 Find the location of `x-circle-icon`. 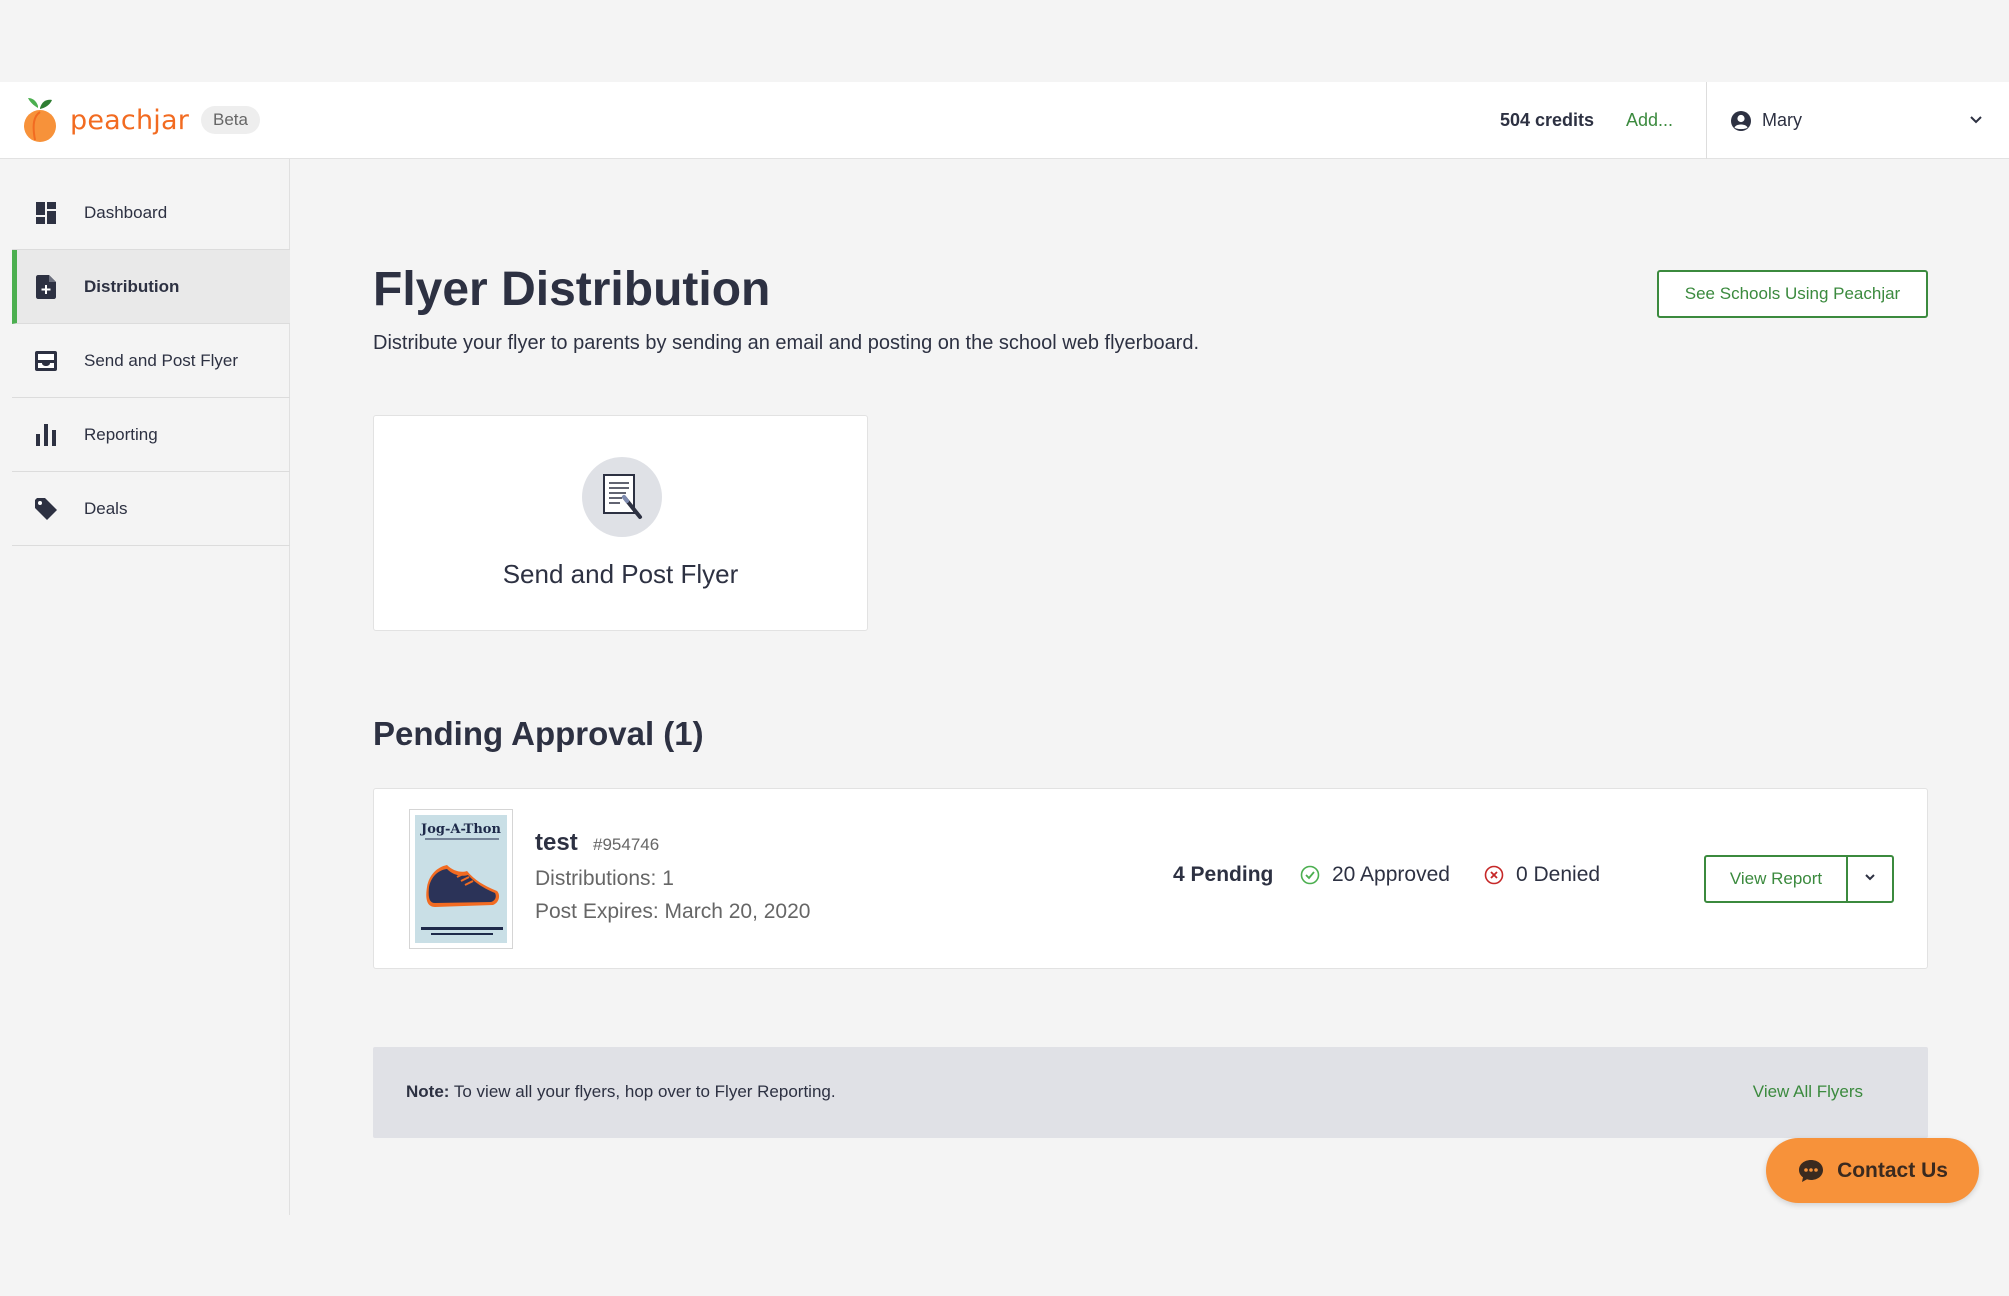

x-circle-icon is located at coordinates (1494, 875).